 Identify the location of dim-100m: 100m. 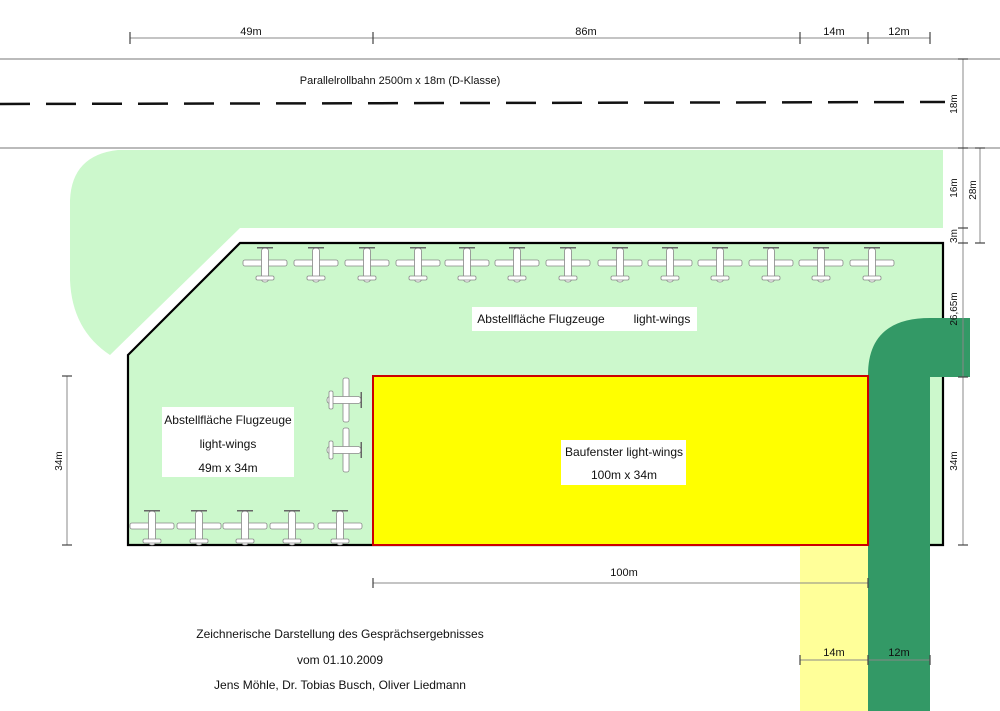
(624, 573).